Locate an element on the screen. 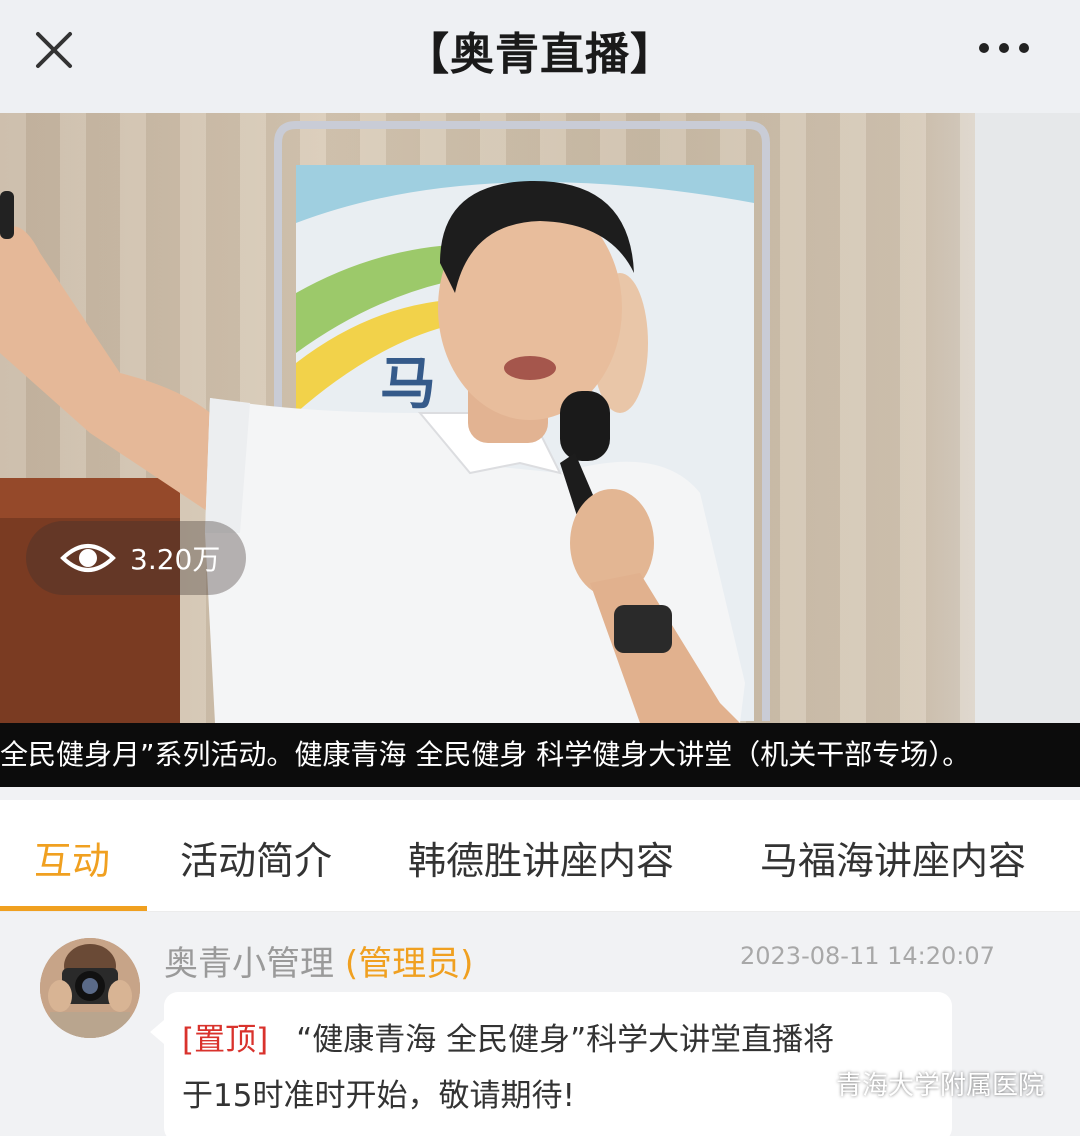 This screenshot has height=1136, width=1080. caption-text: 全民健身月”系列活动。健康青海 全民健身 科学健身大讲堂（机关干部专场）。 is located at coordinates (485, 754).